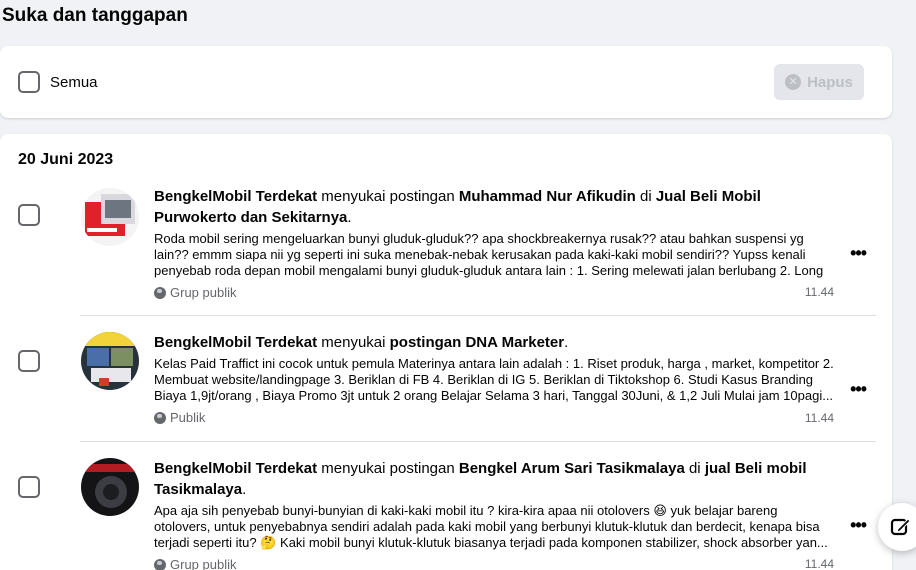 Image resolution: width=916 pixels, height=570 pixels. Describe the element at coordinates (446, 82) in the screenshot. I see `selection-toolbar: Semua ✕ Hapus` at that location.